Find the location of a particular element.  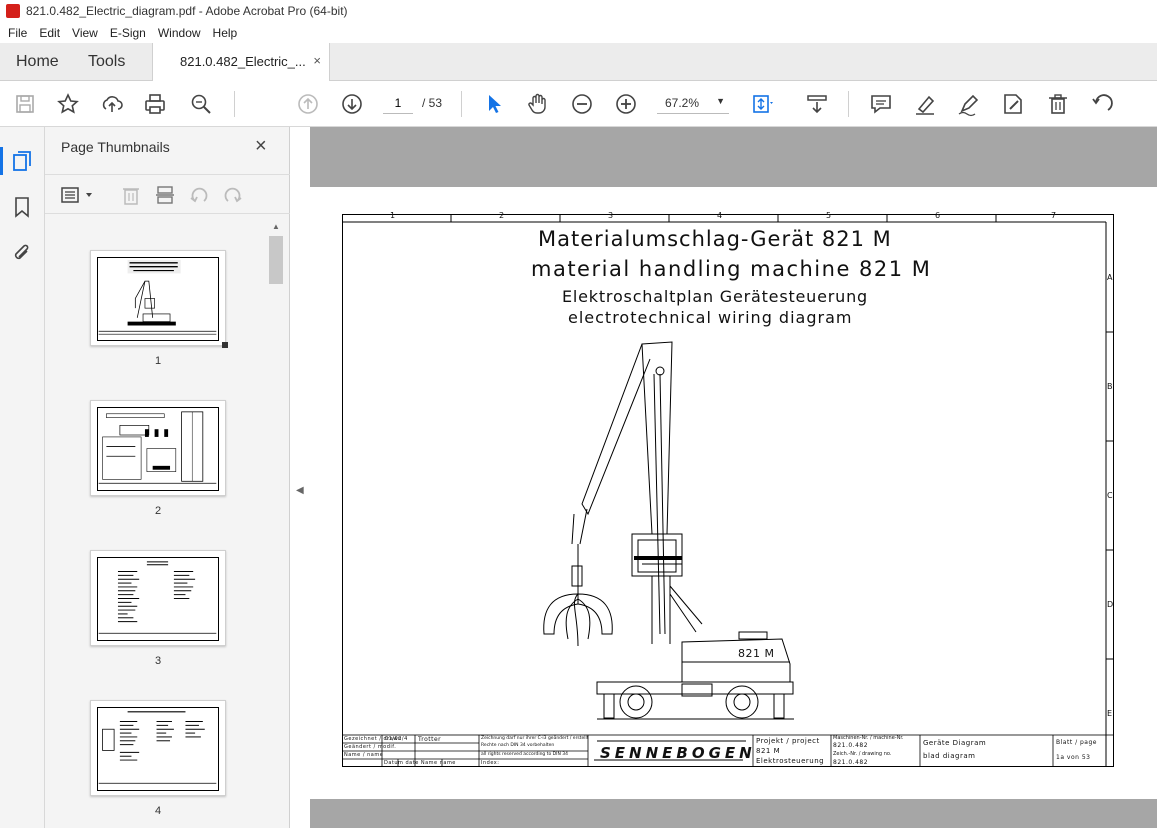

menu-file: File is located at coordinates (16, 33).